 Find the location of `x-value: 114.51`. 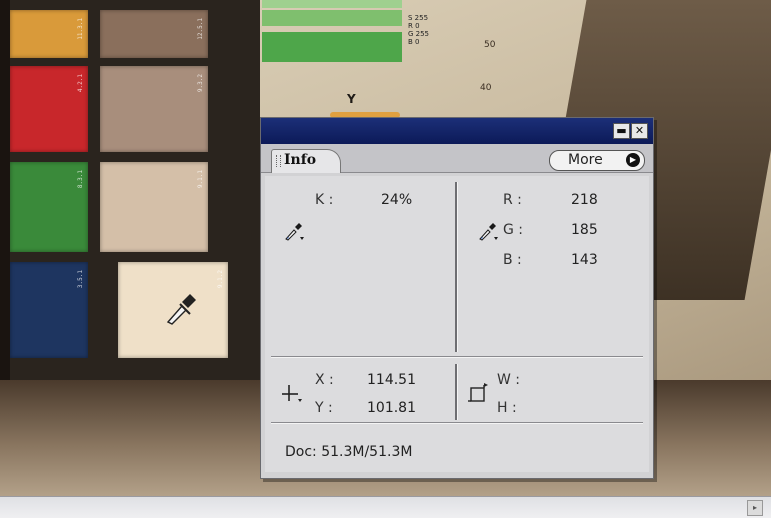

x-value: 114.51 is located at coordinates (391, 380).